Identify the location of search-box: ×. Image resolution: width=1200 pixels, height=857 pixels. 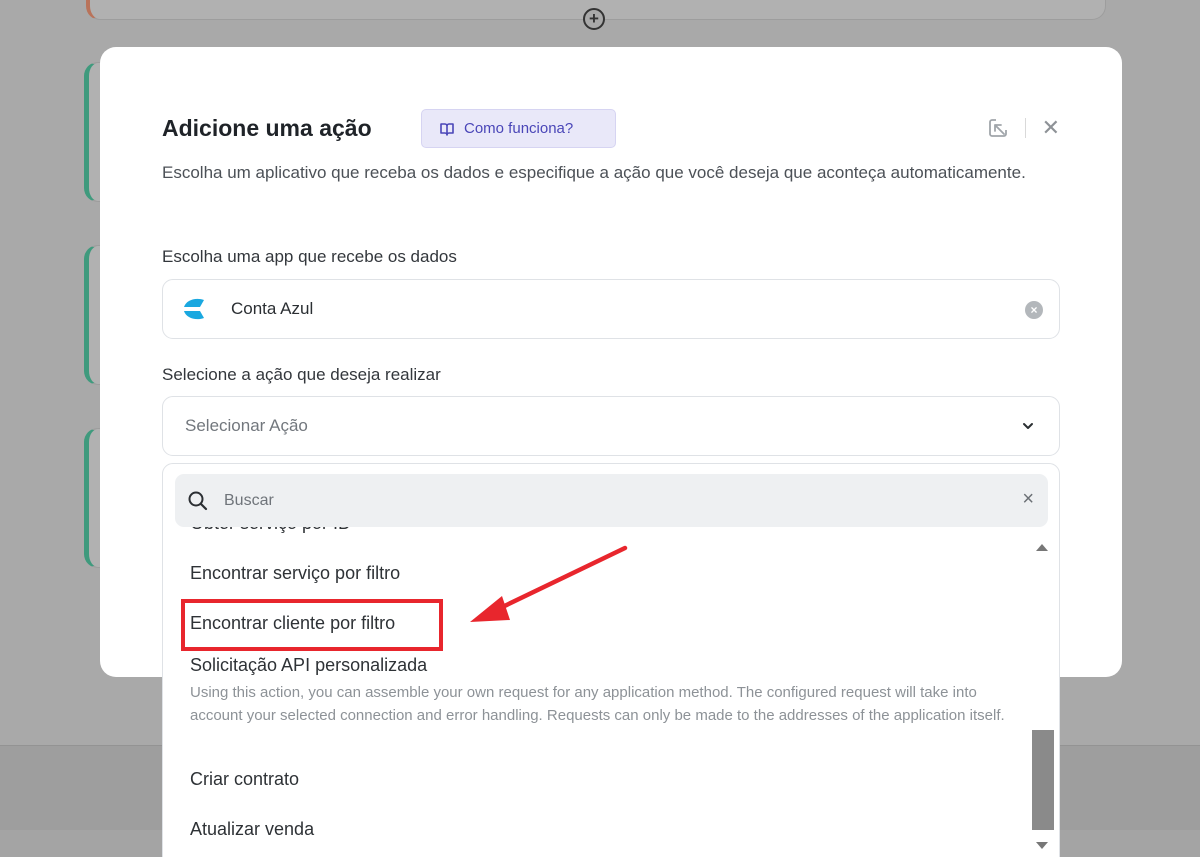
(611, 500).